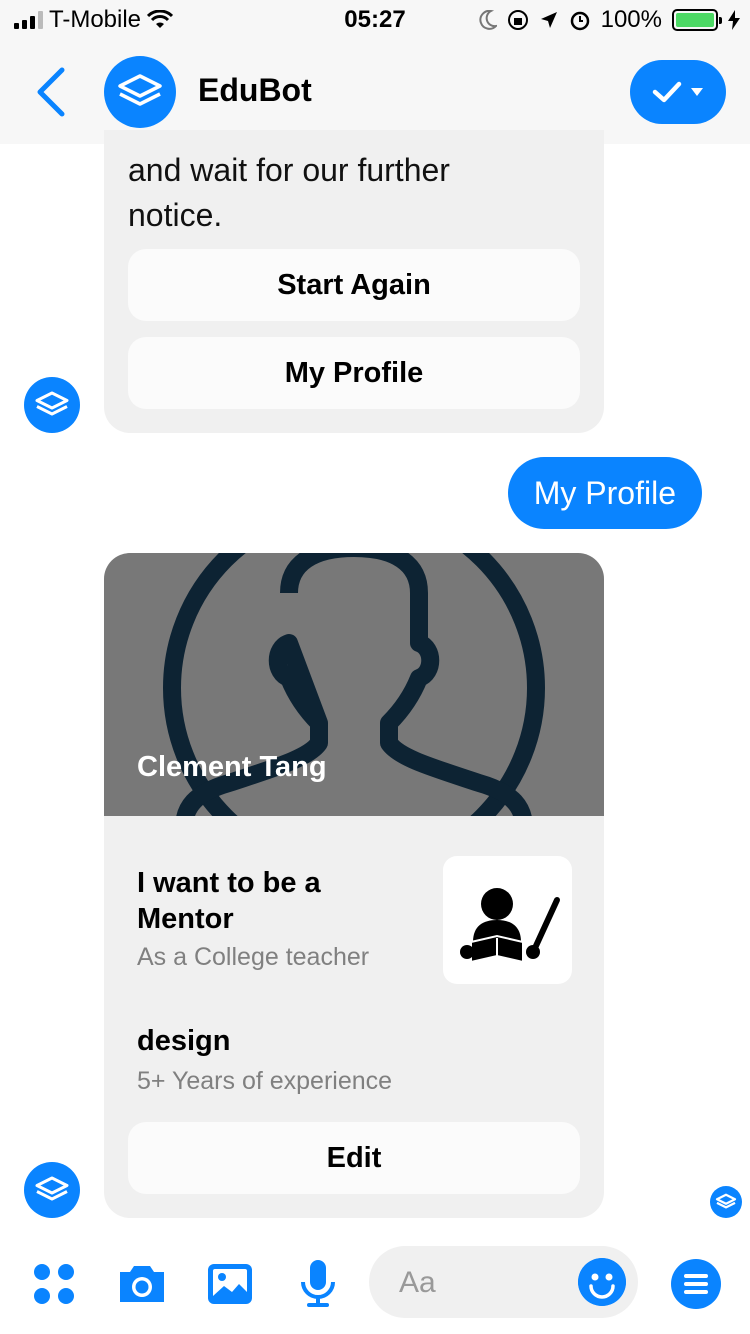  I want to click on role-subtitle: As a College teacher, so click(253, 957).